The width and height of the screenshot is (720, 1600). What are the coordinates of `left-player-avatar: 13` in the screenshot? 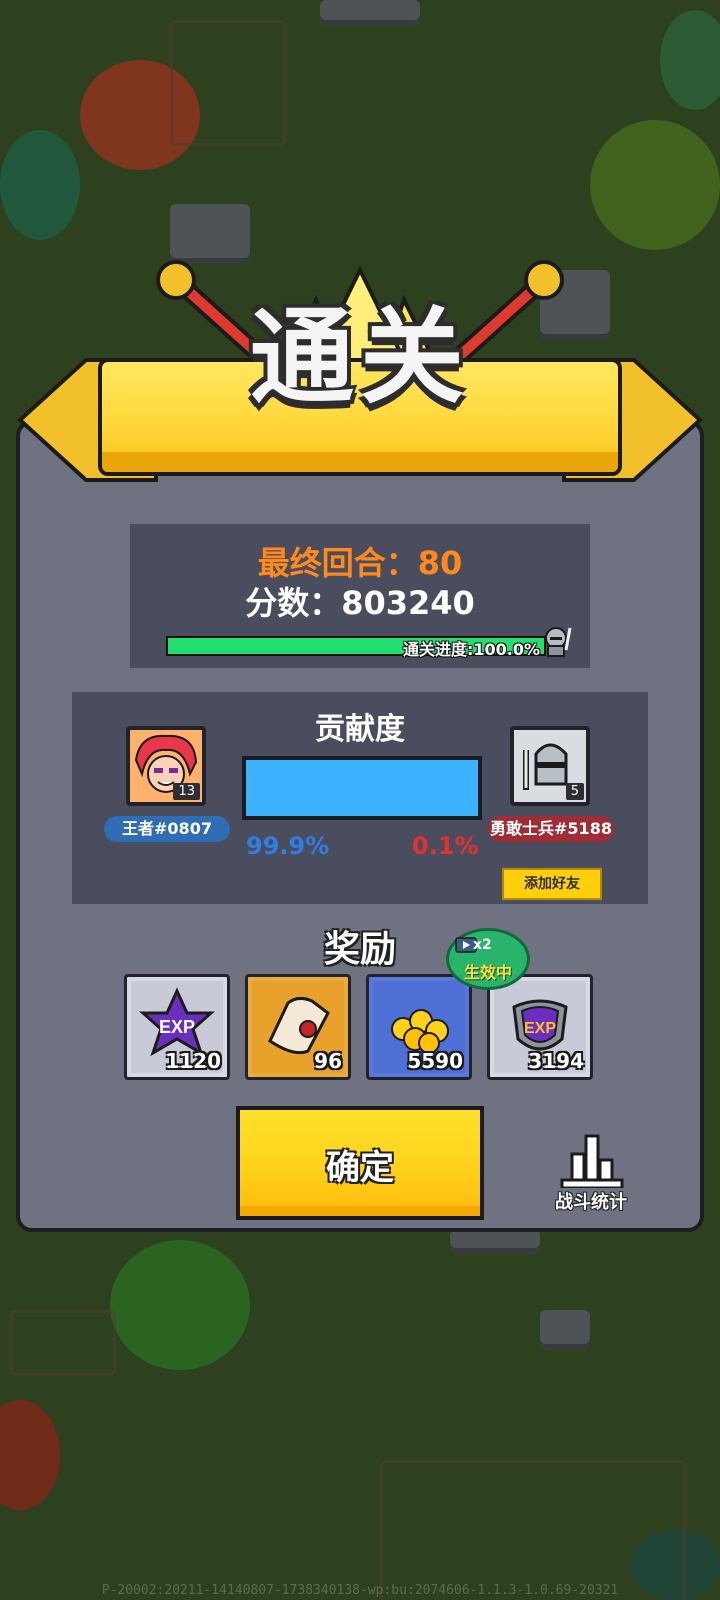 It's located at (166, 766).